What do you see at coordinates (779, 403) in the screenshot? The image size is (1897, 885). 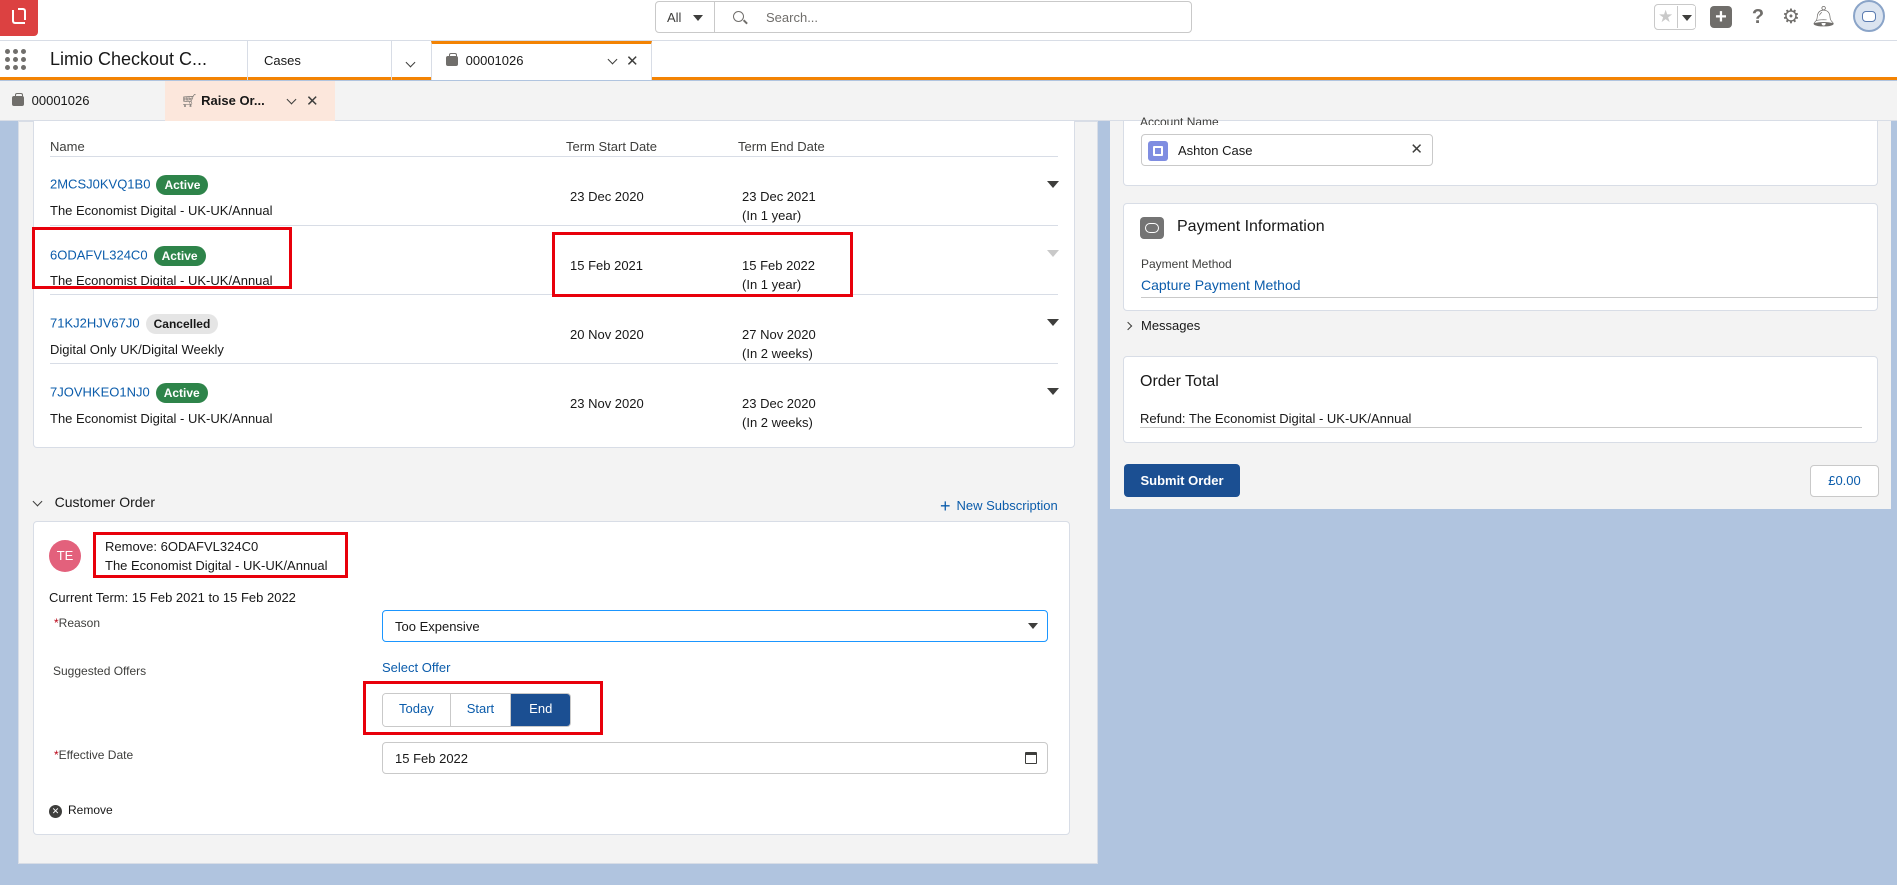 I see `term-end-date: 23 Dec 2020` at bounding box center [779, 403].